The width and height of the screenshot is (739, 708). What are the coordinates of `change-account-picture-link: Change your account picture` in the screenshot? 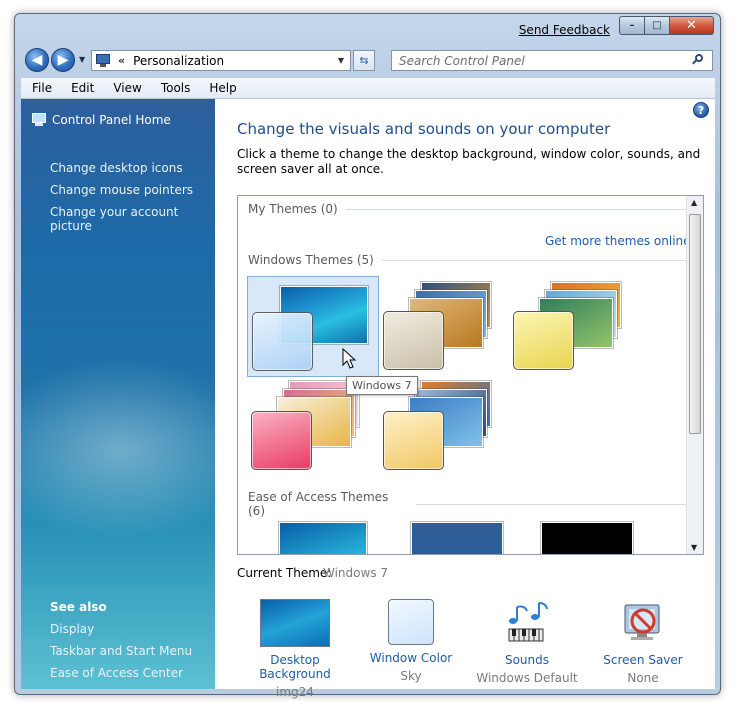 It's located at (132, 219).